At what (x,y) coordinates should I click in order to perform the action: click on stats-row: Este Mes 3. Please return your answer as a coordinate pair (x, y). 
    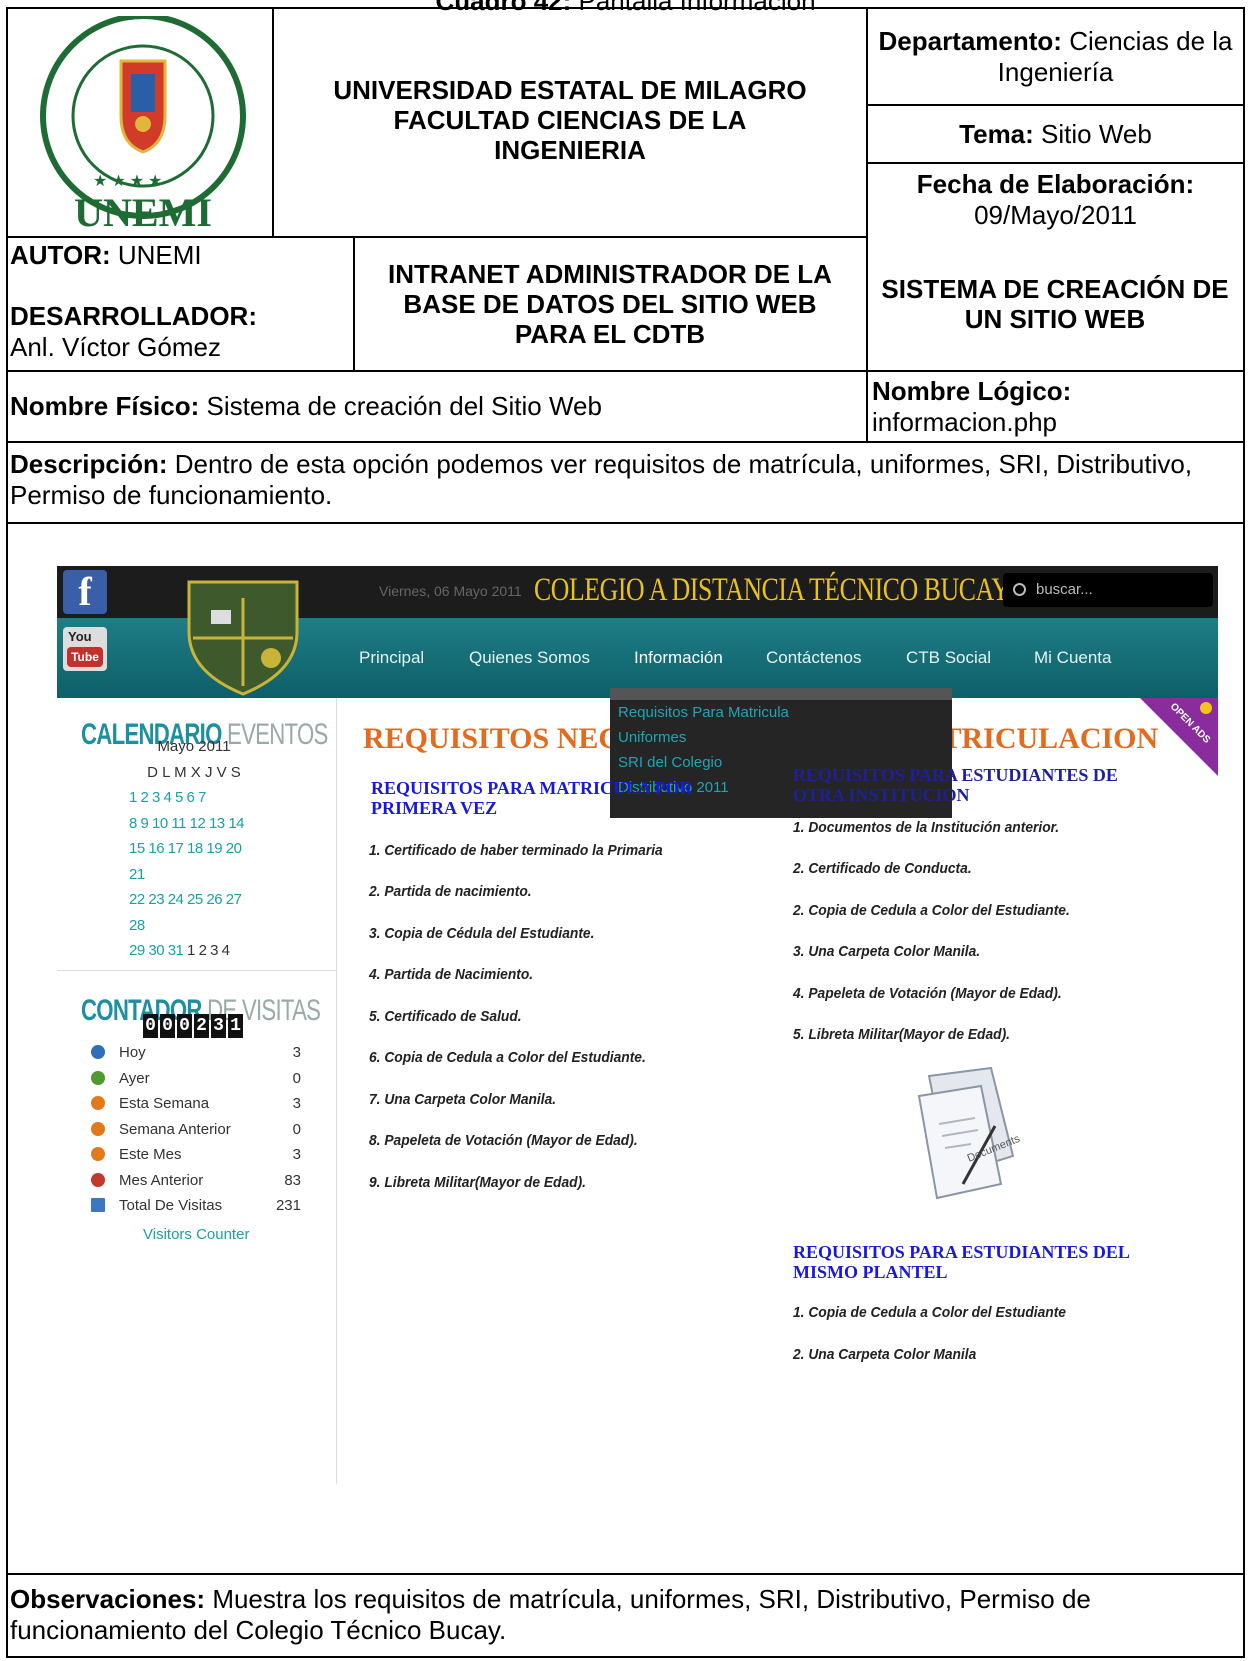
    Looking at the image, I should click on (196, 1155).